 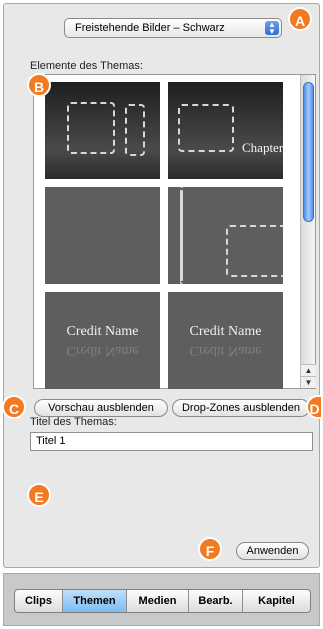 What do you see at coordinates (39, 601) in the screenshot?
I see `tab-clips: Clips` at bounding box center [39, 601].